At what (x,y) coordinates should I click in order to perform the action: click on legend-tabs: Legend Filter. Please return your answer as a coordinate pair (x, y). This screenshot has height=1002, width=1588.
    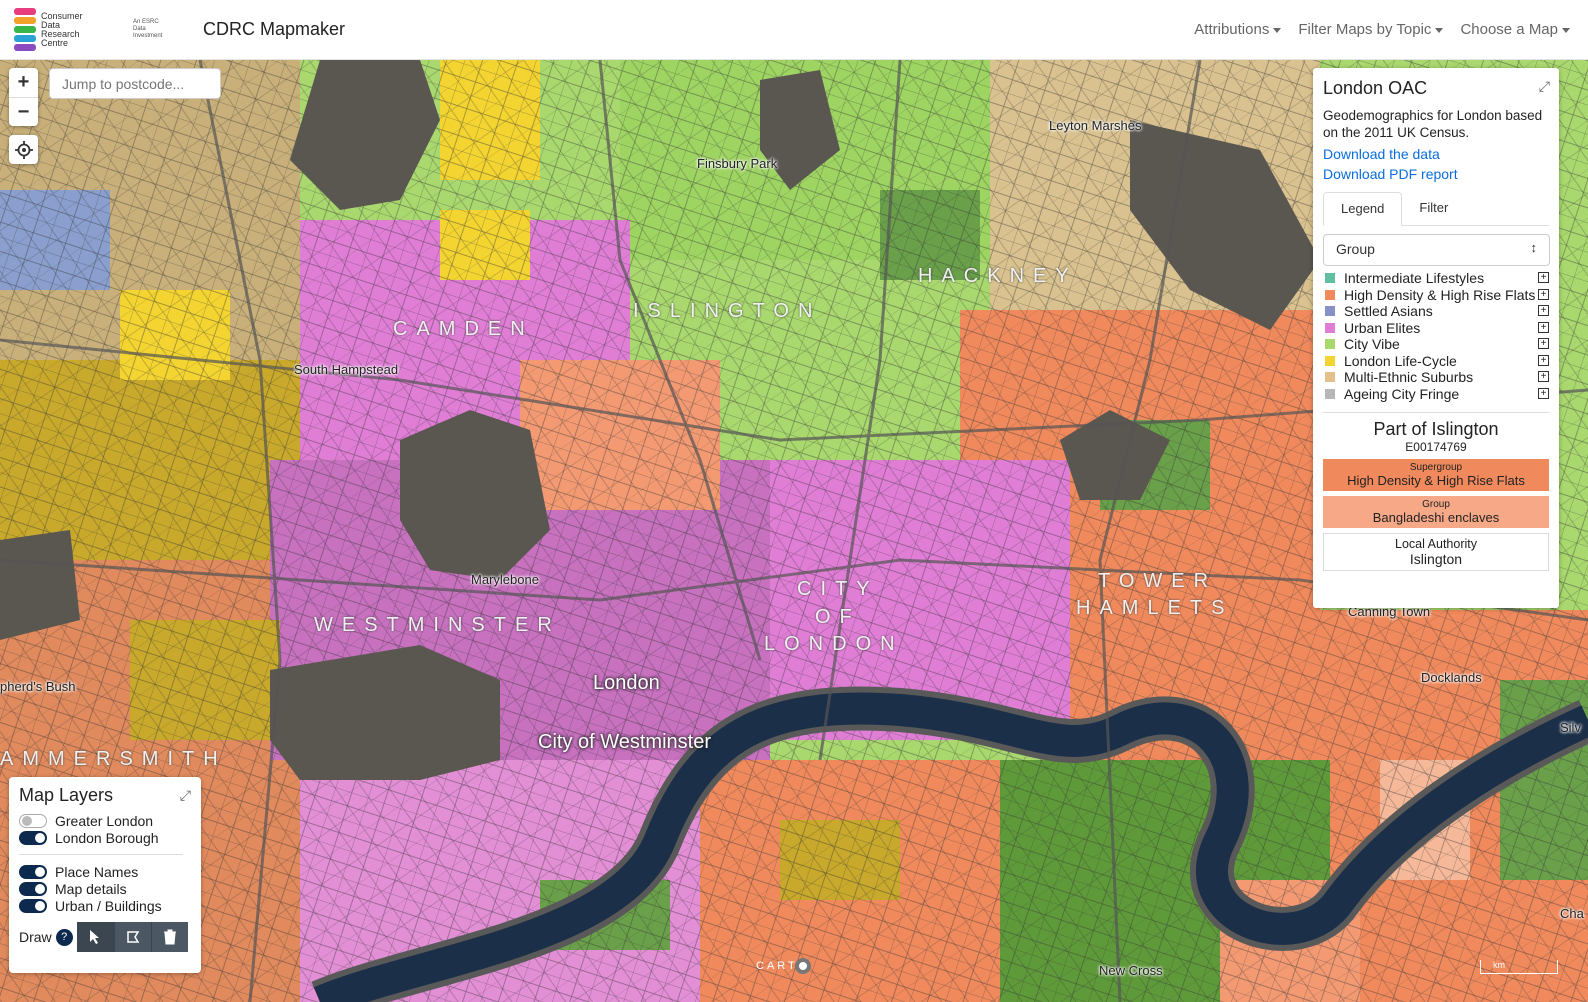
    Looking at the image, I should click on (1436, 209).